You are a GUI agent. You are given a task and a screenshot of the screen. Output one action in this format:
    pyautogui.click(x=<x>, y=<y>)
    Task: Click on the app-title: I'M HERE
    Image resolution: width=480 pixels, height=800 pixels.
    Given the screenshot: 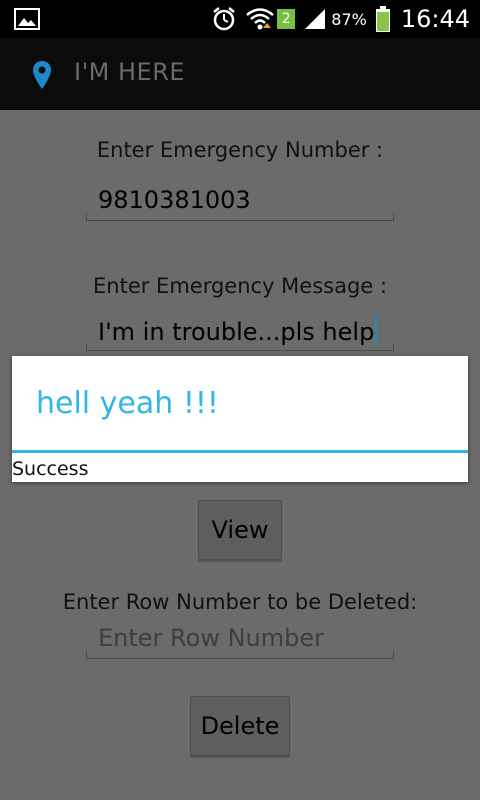 What is the action you would take?
    pyautogui.click(x=130, y=72)
    